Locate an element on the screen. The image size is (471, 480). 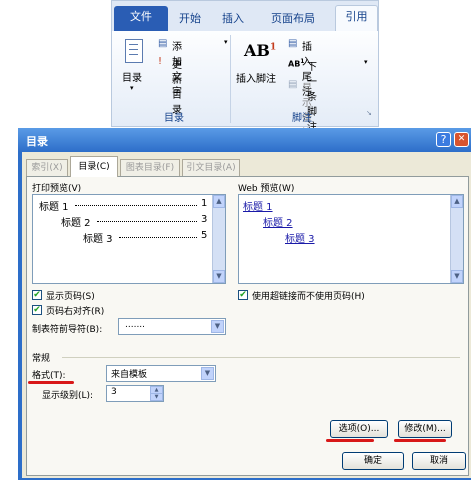
show-notes-icon: ▤ is located at coordinates (293, 84).